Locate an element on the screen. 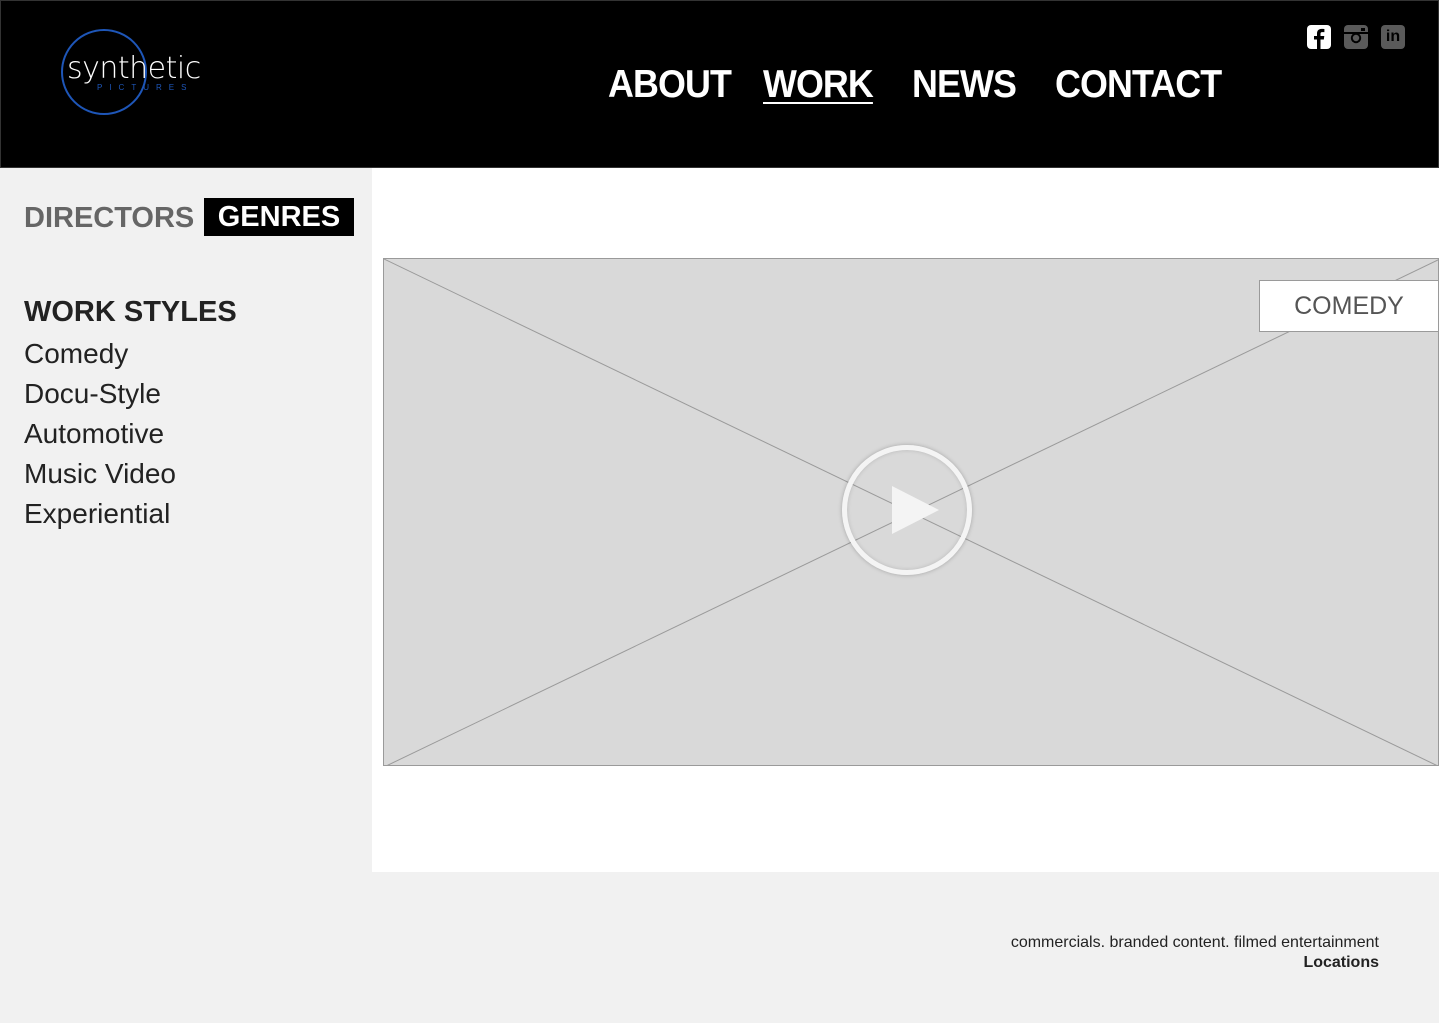 This screenshot has height=1023, width=1439. linkedin-icon: in is located at coordinates (1393, 37).